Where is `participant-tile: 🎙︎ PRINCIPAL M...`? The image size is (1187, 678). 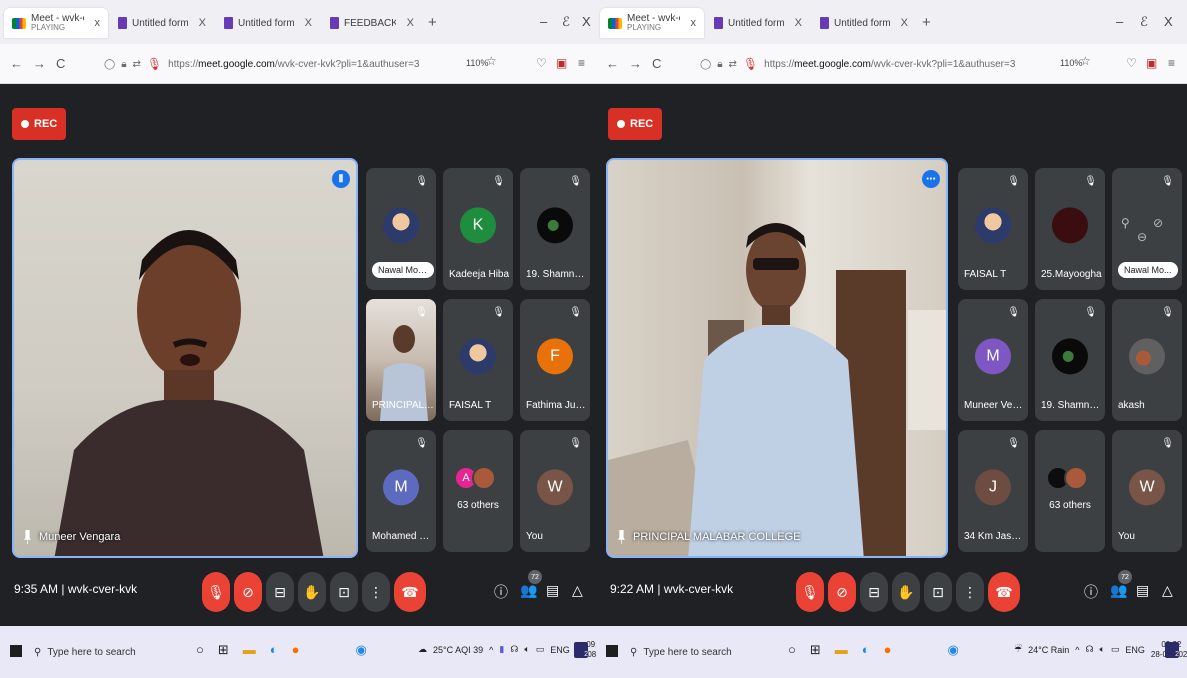 participant-tile: 🎙︎ PRINCIPAL M... is located at coordinates (401, 360).